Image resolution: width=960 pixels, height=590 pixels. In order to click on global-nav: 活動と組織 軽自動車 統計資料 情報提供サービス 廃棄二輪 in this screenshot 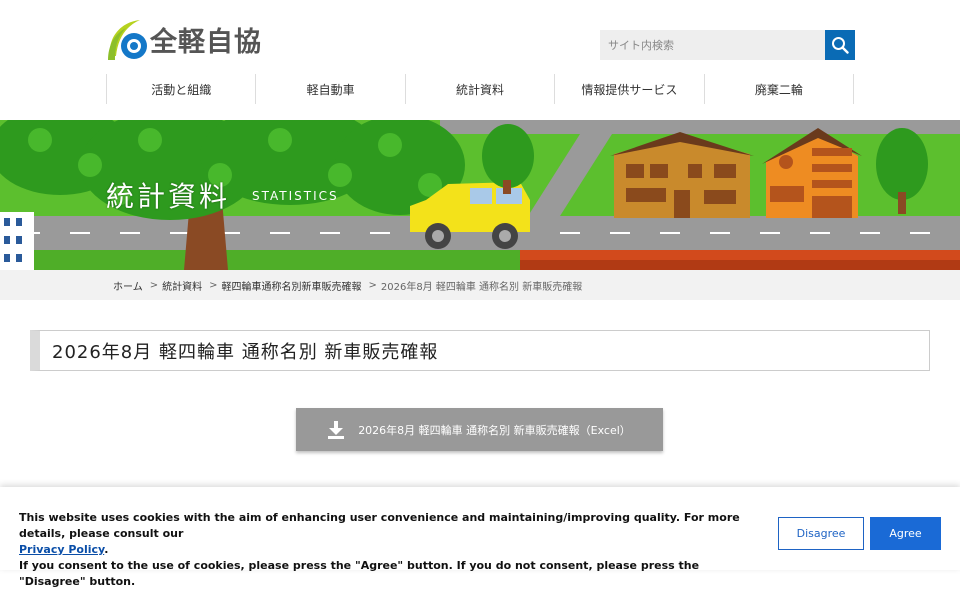, I will do `click(480, 89)`.